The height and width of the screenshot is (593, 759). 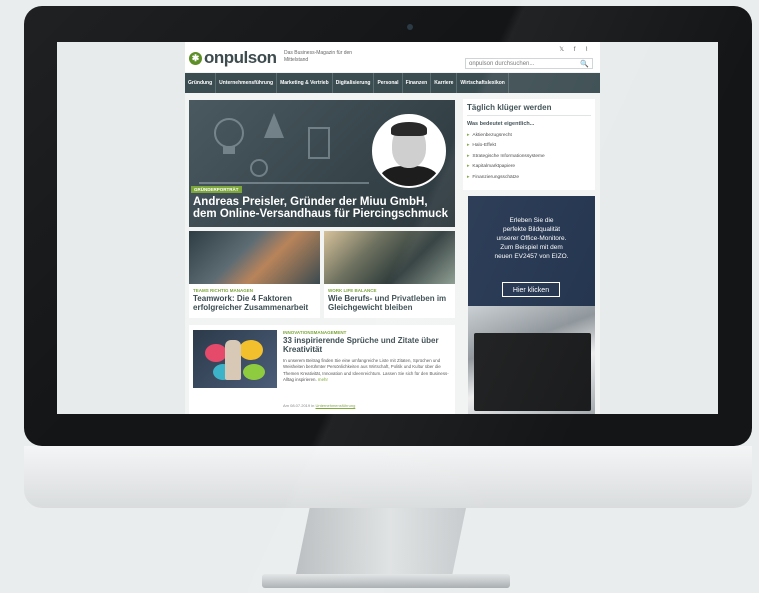 What do you see at coordinates (444, 83) in the screenshot?
I see `nav-item-karriere: Karriere` at bounding box center [444, 83].